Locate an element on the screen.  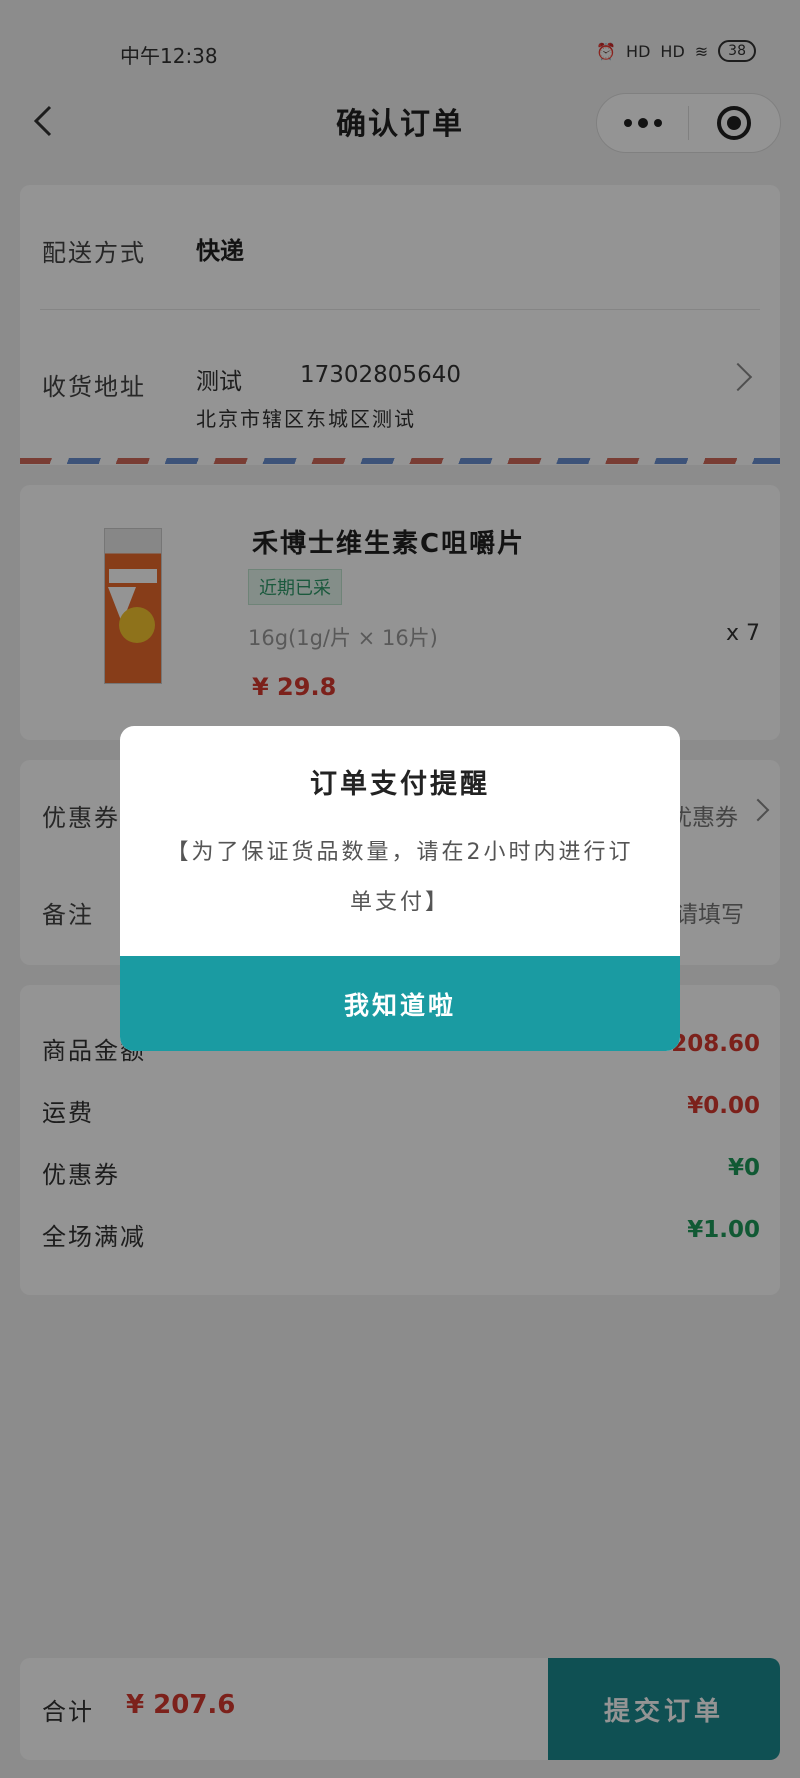
acknowledge-button: 我知道啦 is located at coordinates (400, 1003).